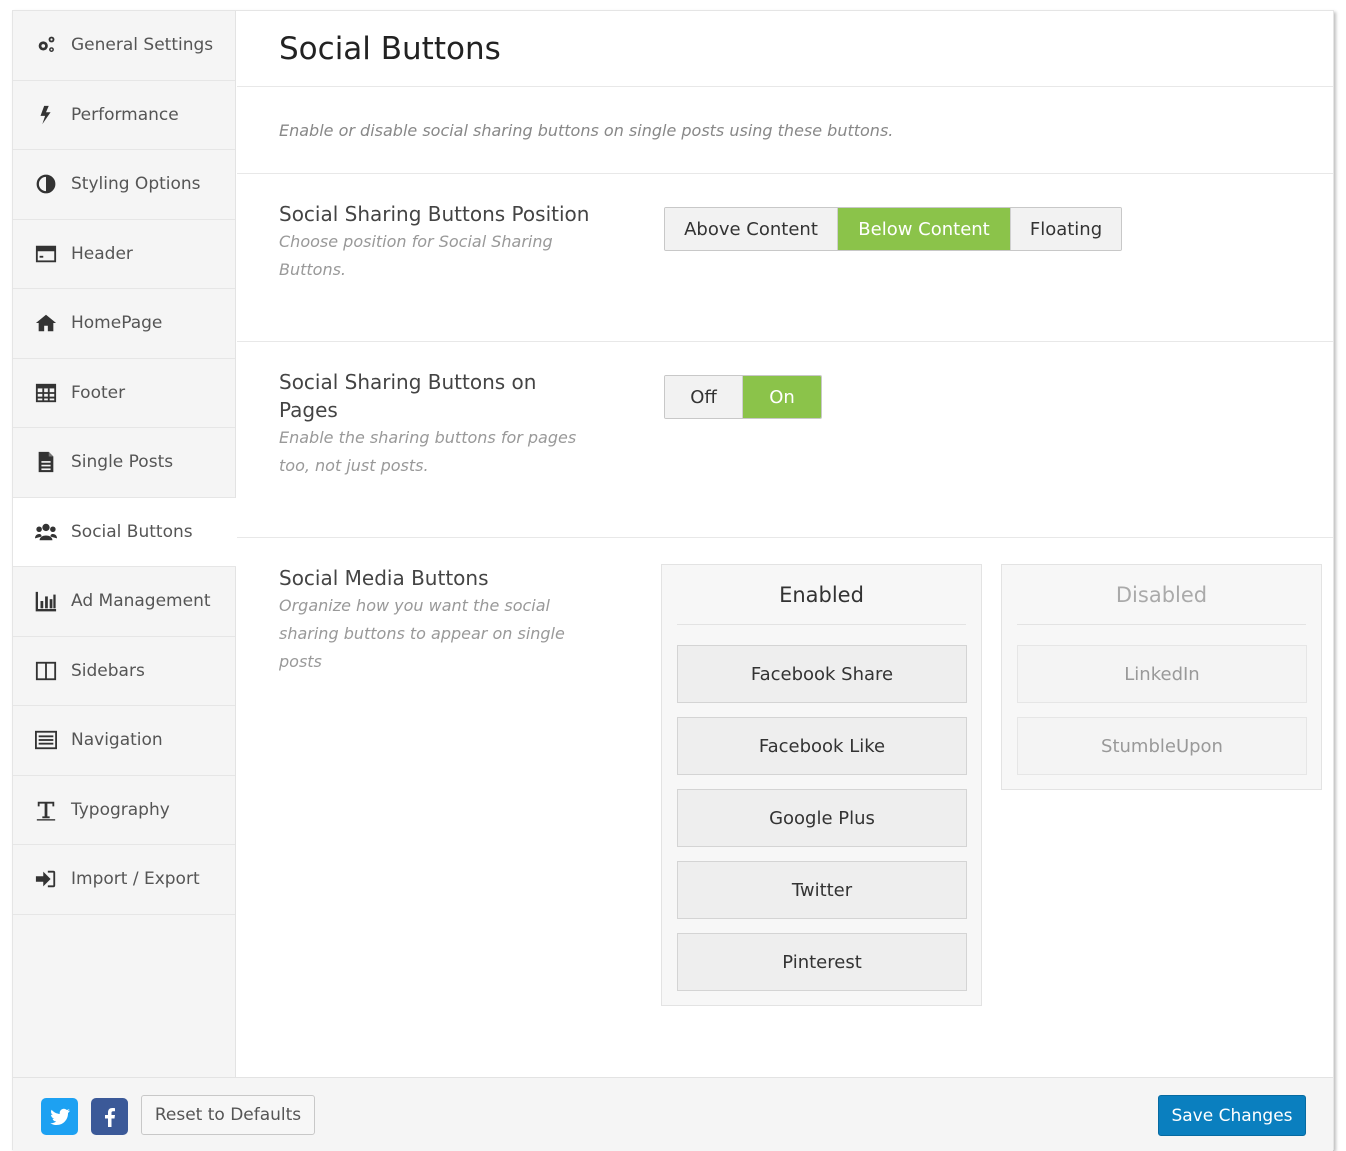 The image size is (1346, 1151). What do you see at coordinates (46, 254) in the screenshot?
I see `header-icon` at bounding box center [46, 254].